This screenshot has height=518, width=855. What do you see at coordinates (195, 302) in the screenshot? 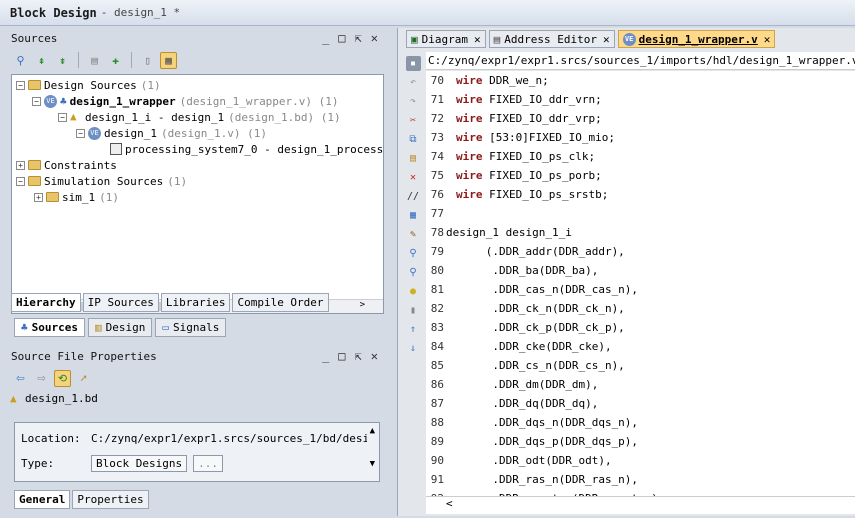
I see `tab-libraries: Libraries` at bounding box center [195, 302].